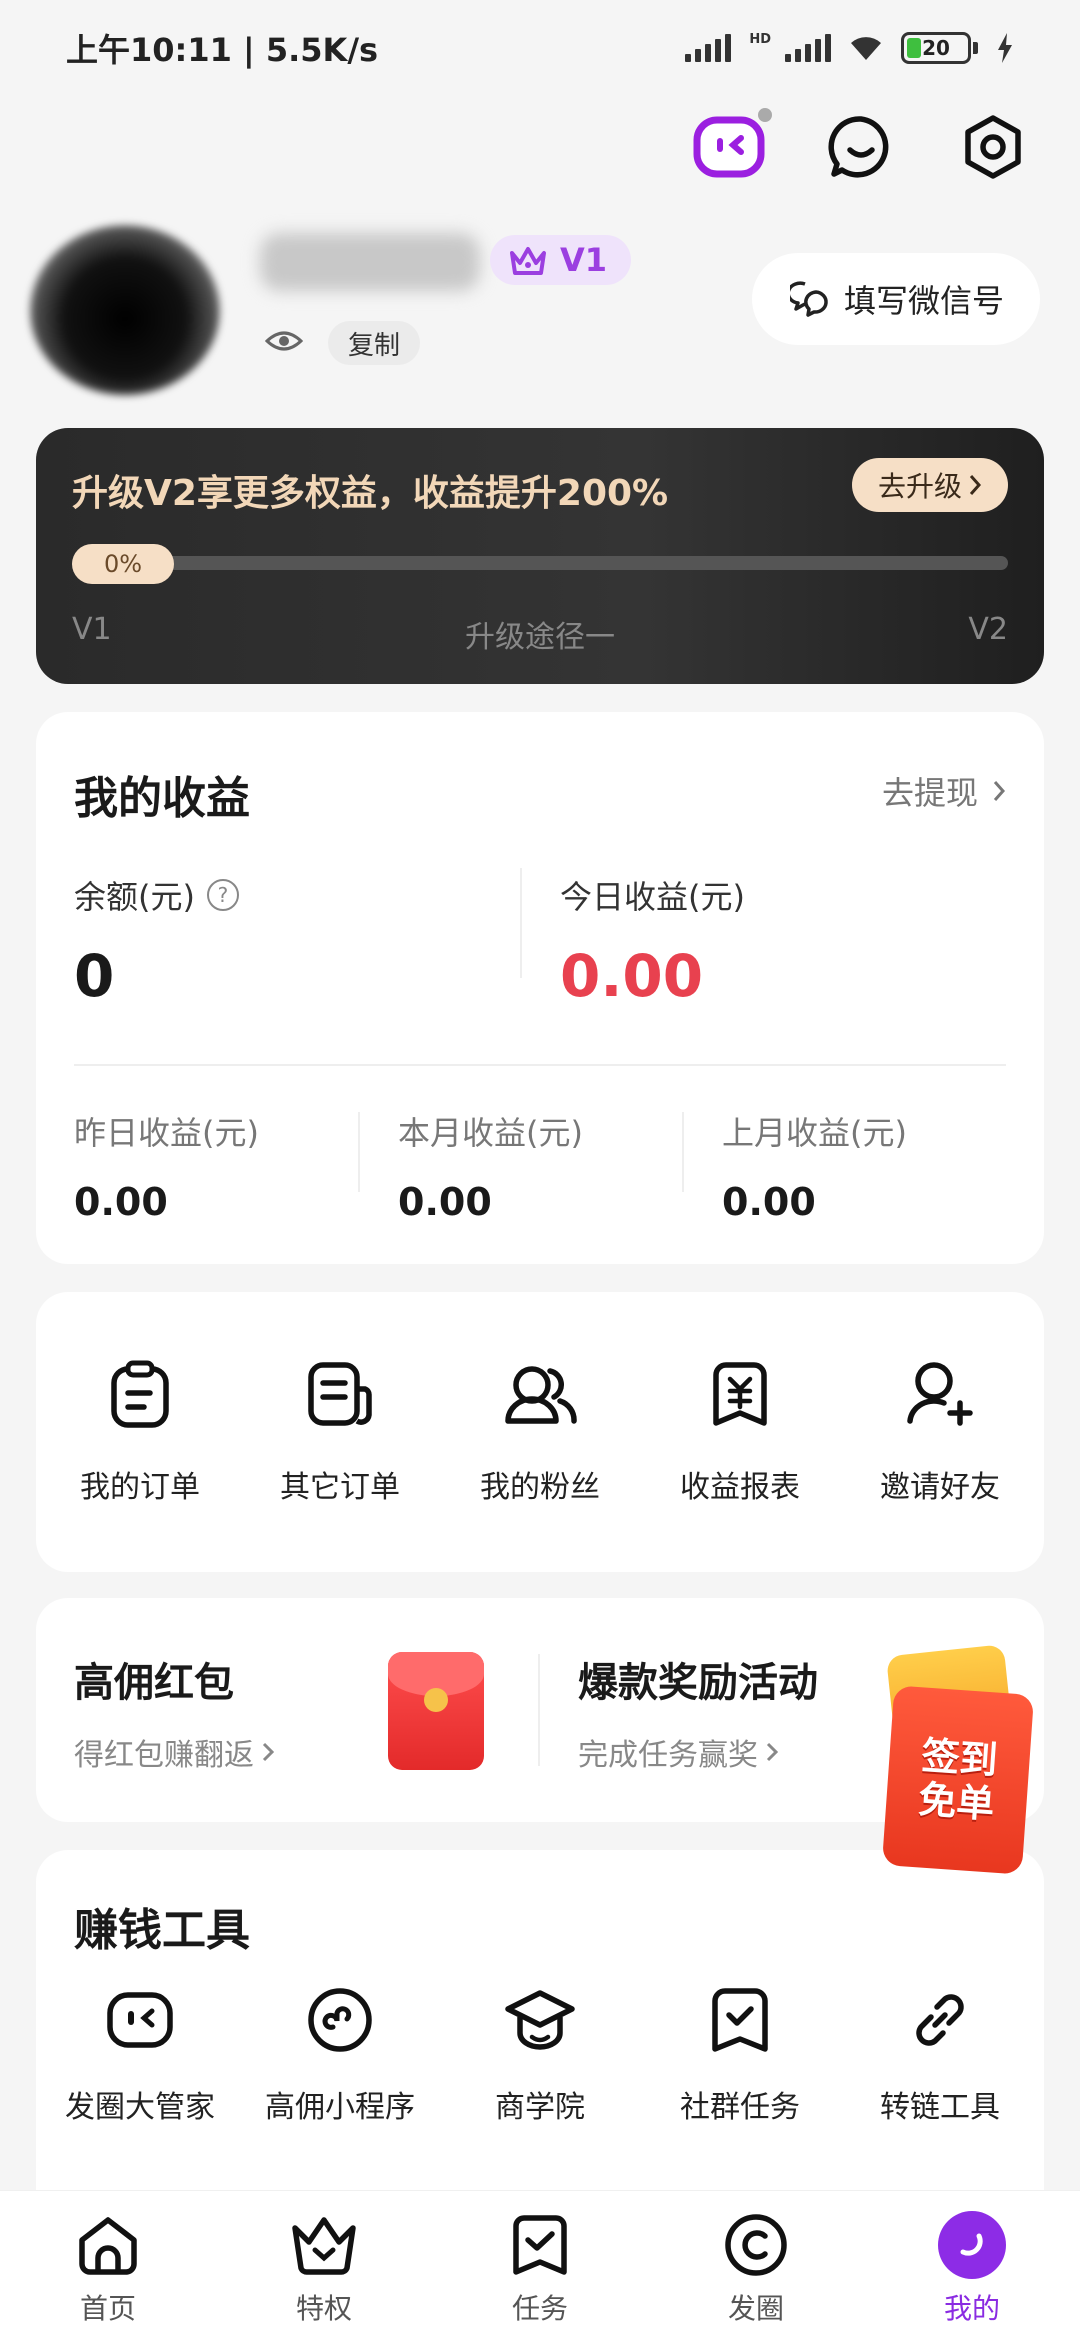  I want to click on withdraw-label: 去提现, so click(929, 793).